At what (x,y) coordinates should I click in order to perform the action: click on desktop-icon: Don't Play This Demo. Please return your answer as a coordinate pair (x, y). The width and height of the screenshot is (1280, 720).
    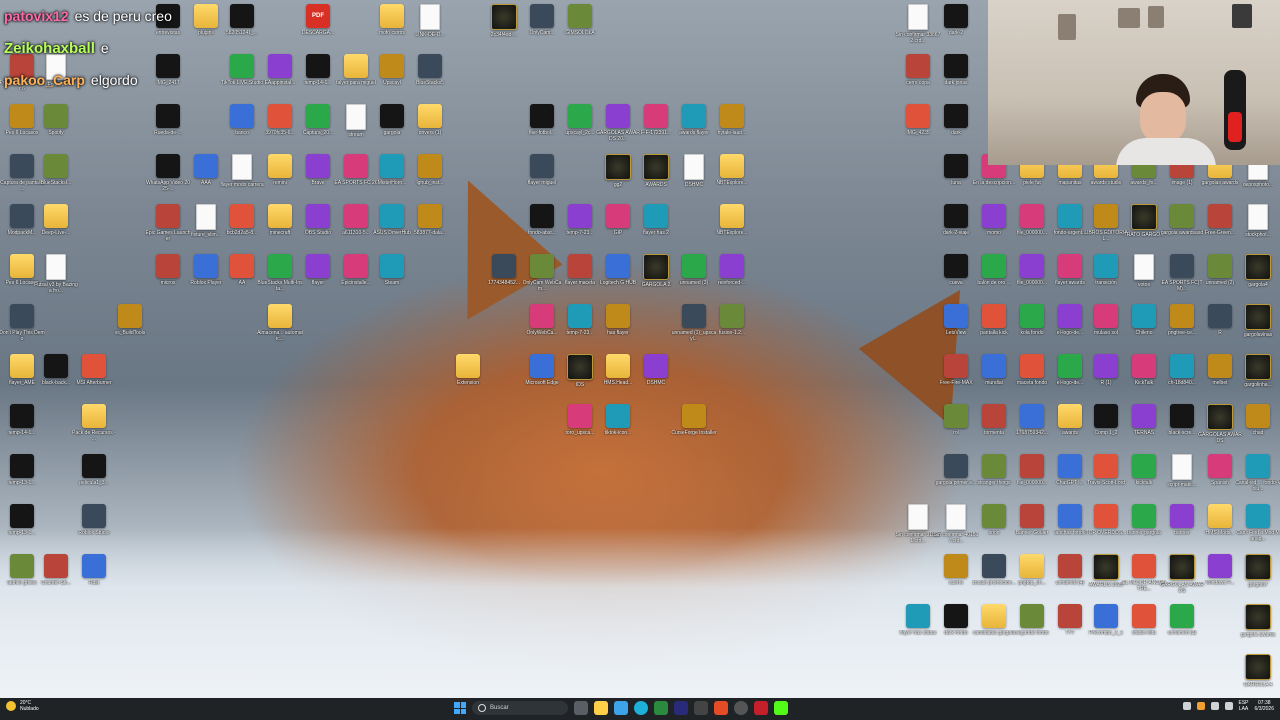
    Looking at the image, I should click on (22, 329).